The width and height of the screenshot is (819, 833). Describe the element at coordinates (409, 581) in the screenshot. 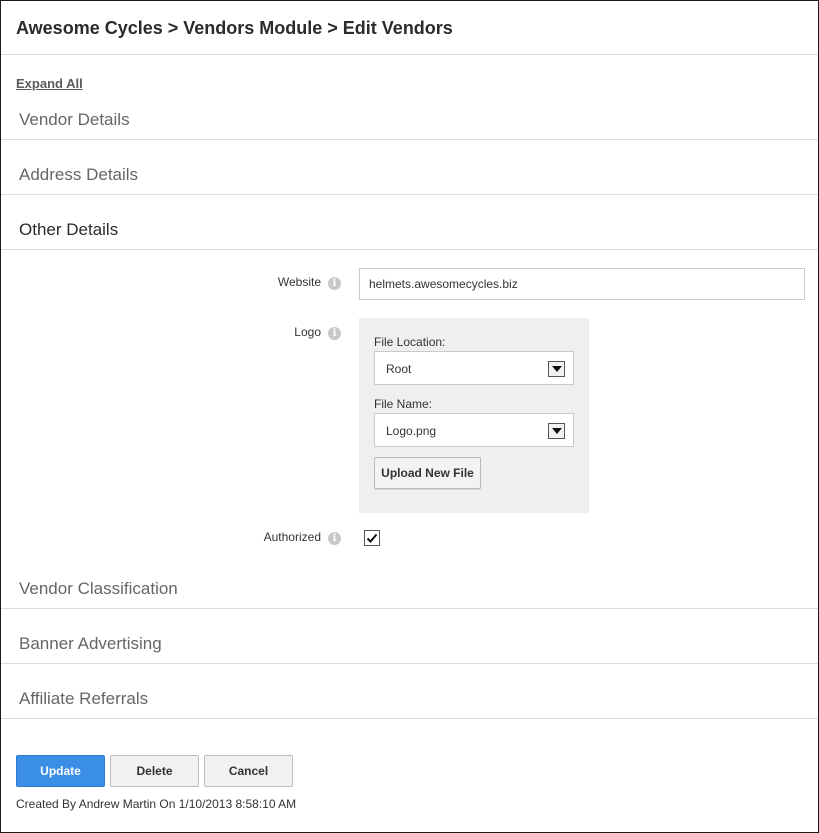

I see `section-vendor-classification: Vendor Classification` at that location.